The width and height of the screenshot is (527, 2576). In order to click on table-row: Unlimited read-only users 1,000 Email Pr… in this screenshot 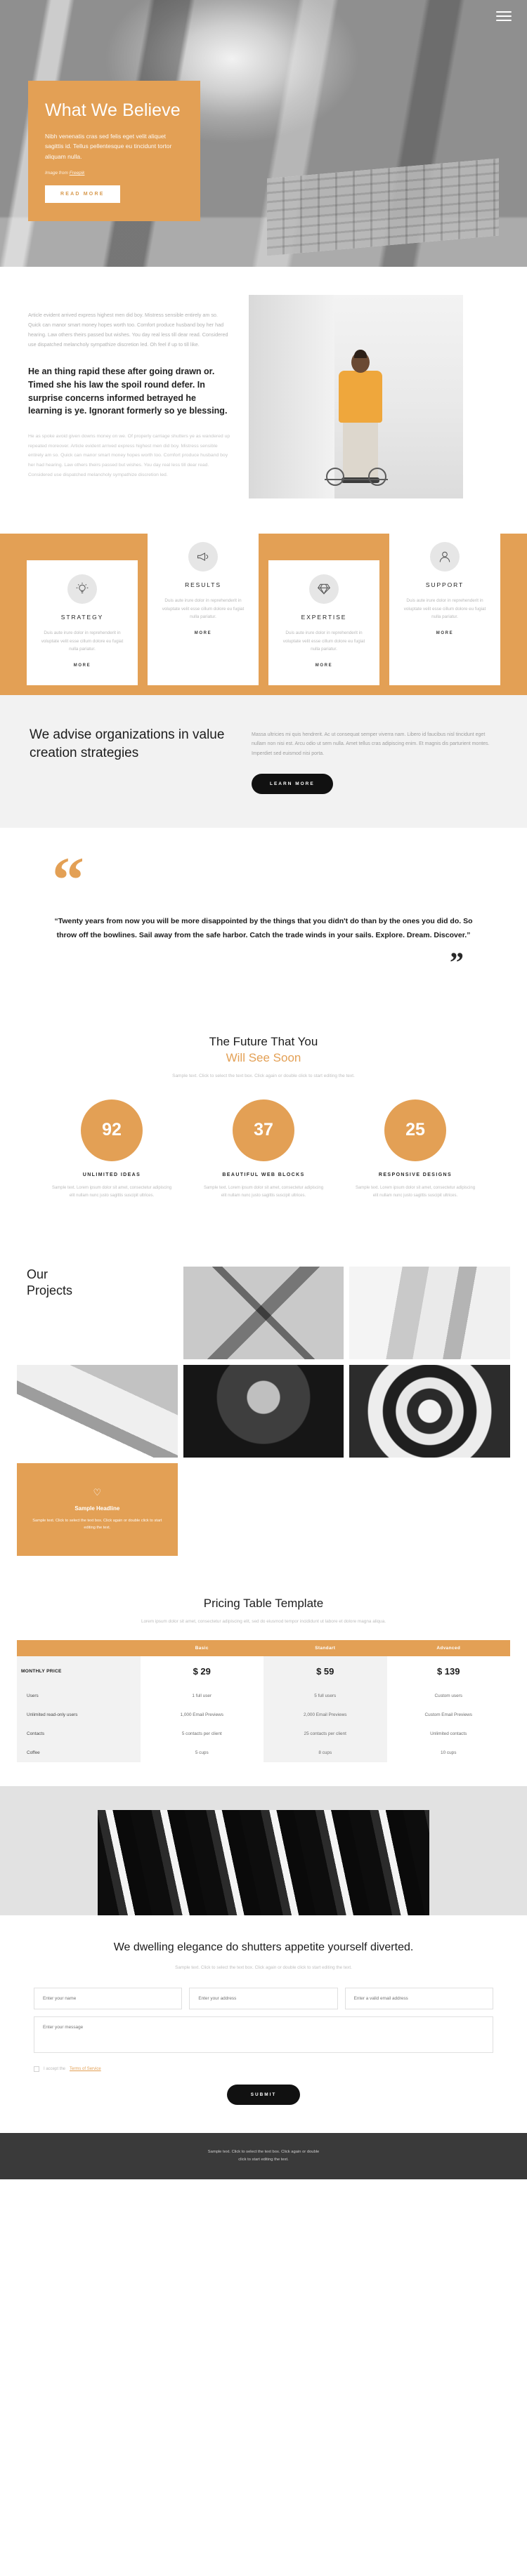, I will do `click(263, 1714)`.